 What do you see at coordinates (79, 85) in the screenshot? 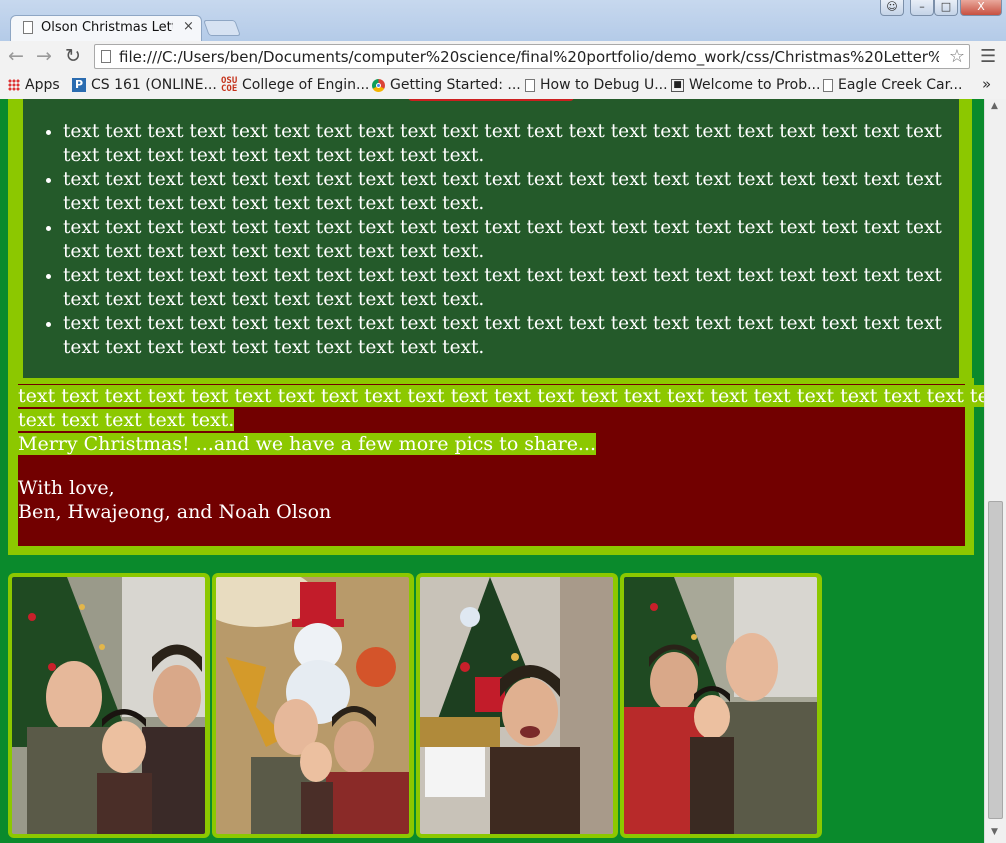
I see `p-icon: P` at bounding box center [79, 85].